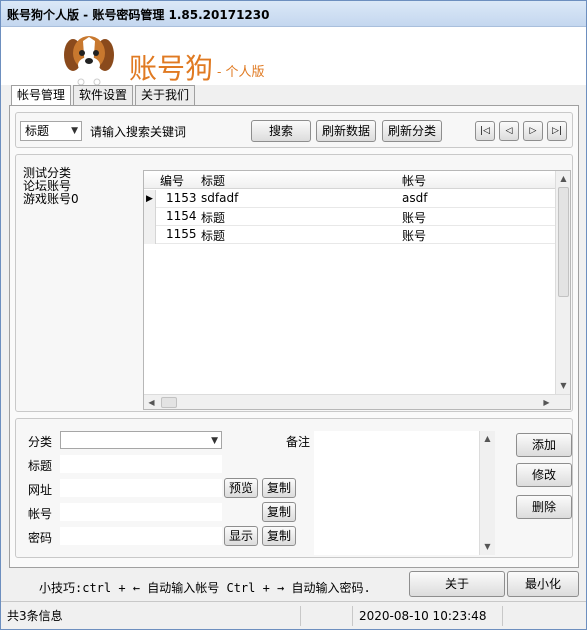 Image resolution: width=587 pixels, height=630 pixels. I want to click on table-header: 编号 标题 帐号, so click(350, 180).